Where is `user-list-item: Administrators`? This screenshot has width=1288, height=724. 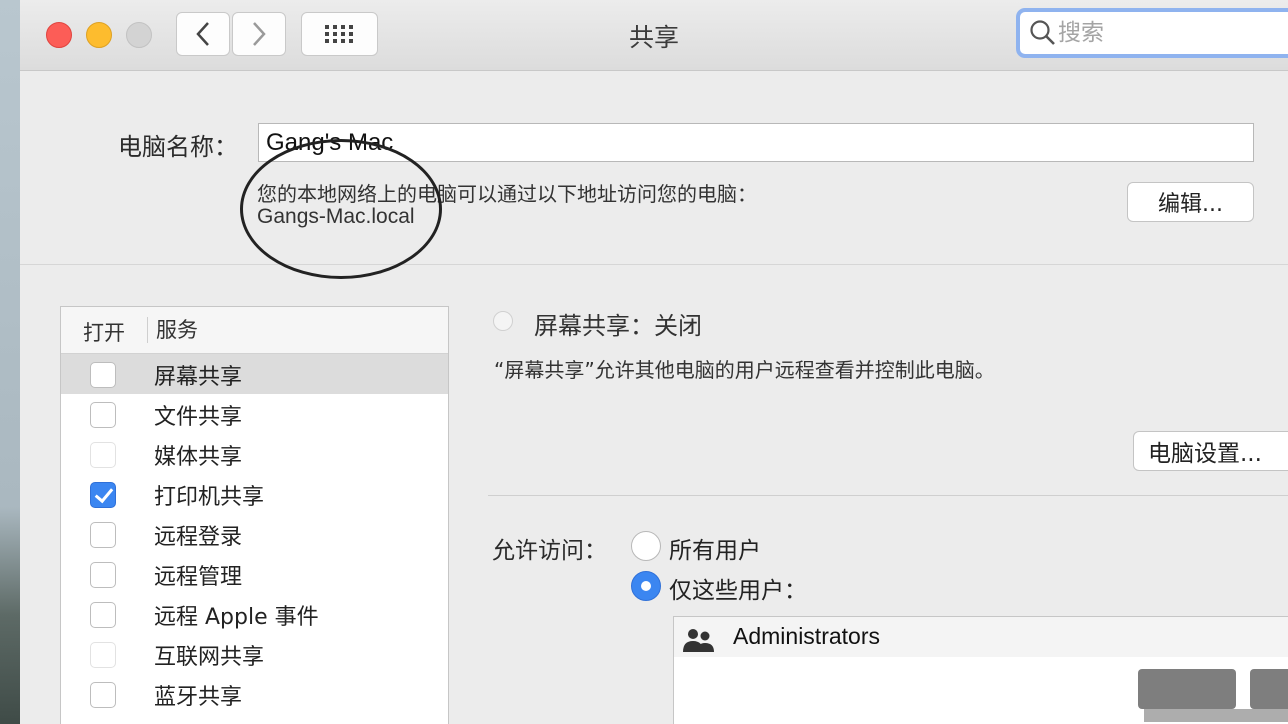
user-list-item: Administrators is located at coordinates (981, 637).